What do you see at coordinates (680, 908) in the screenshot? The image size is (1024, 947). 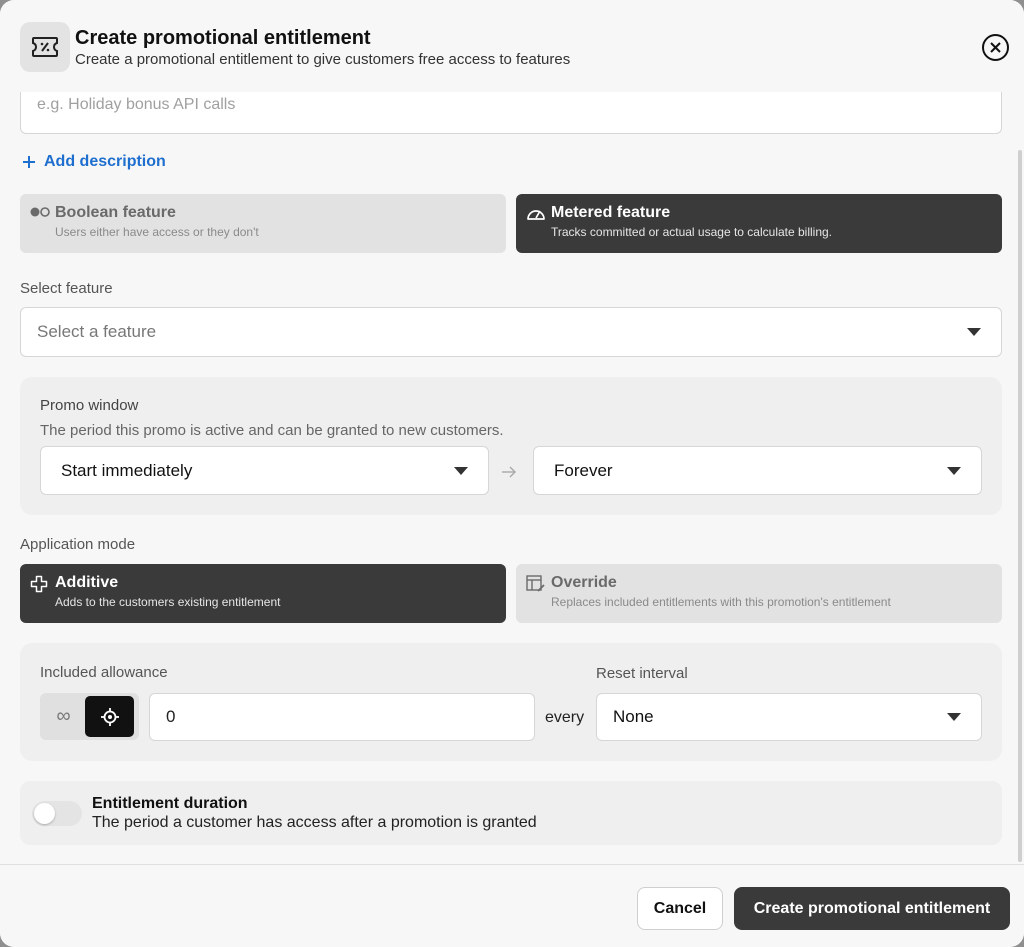 I see `cancel-button: Cancel` at bounding box center [680, 908].